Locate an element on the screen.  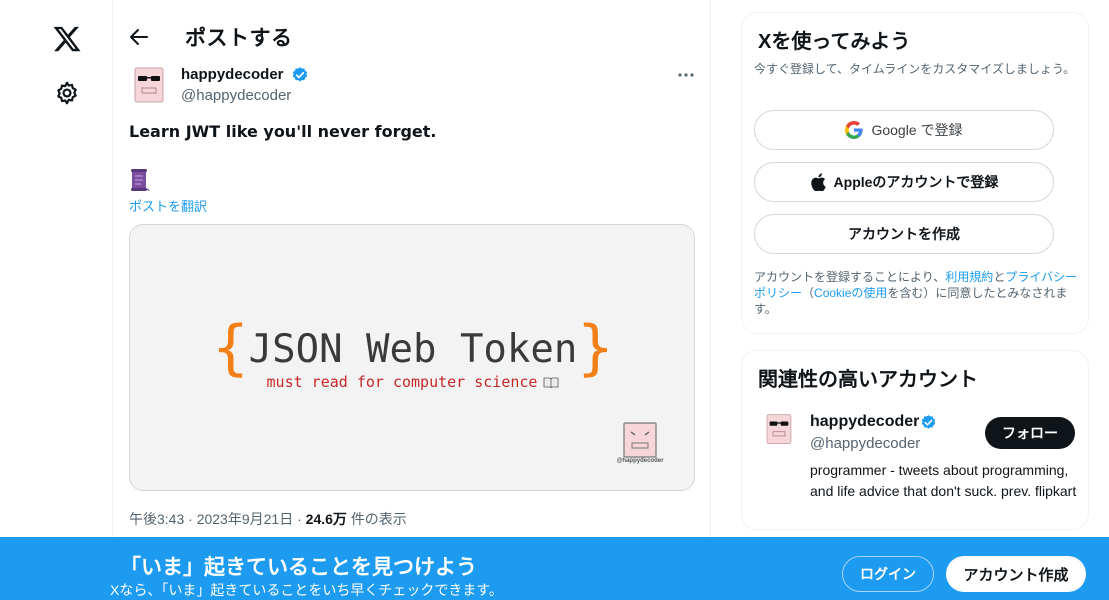
tweet-meta: 午後3:43 · 2023年9月21日 · 24.6万 件の表示 is located at coordinates (268, 519).